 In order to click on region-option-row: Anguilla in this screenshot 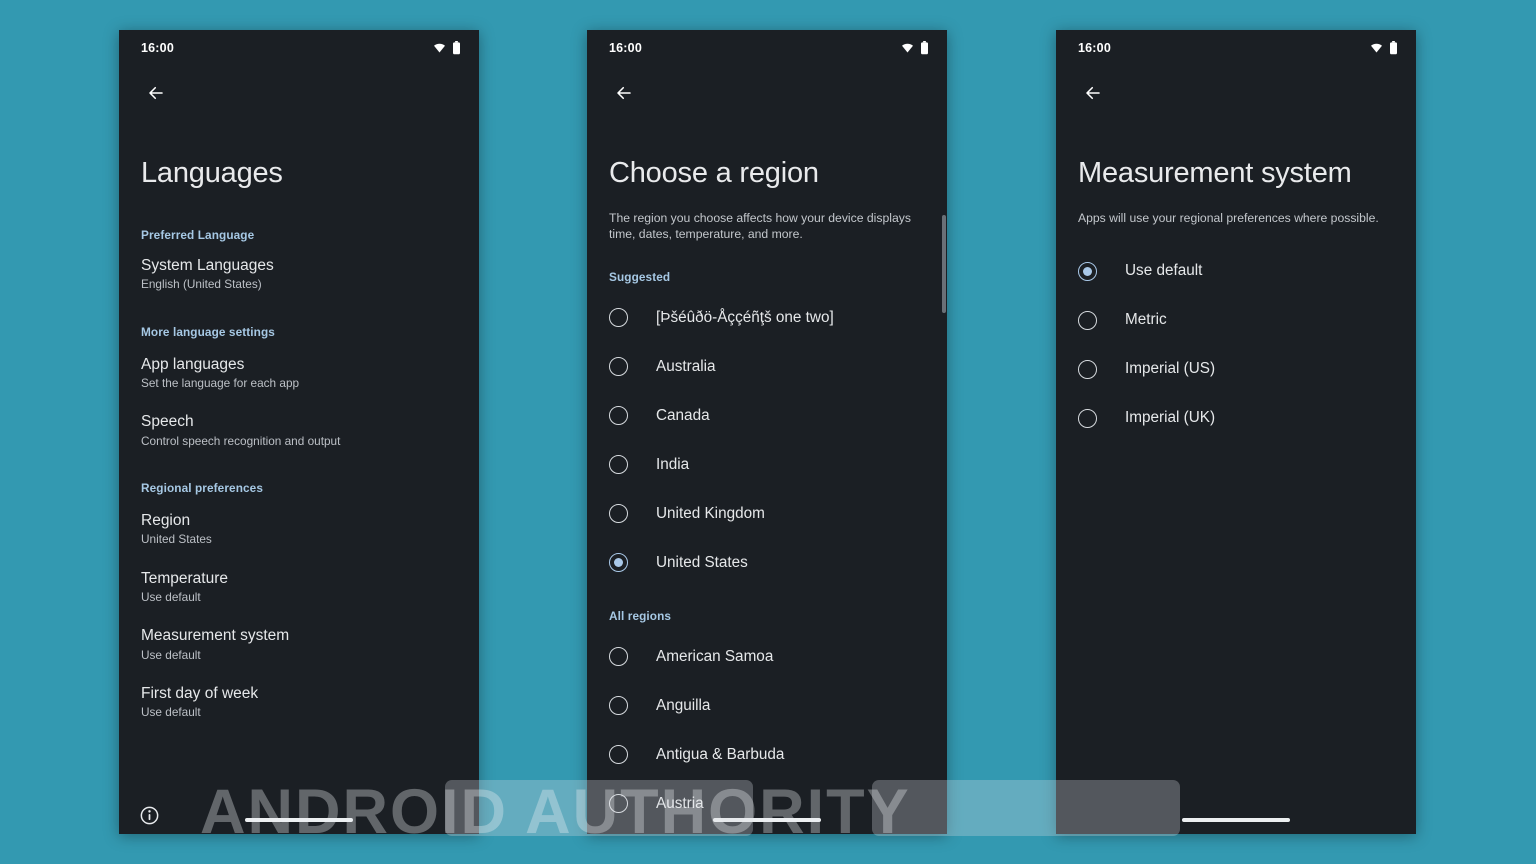, I will do `click(767, 705)`.